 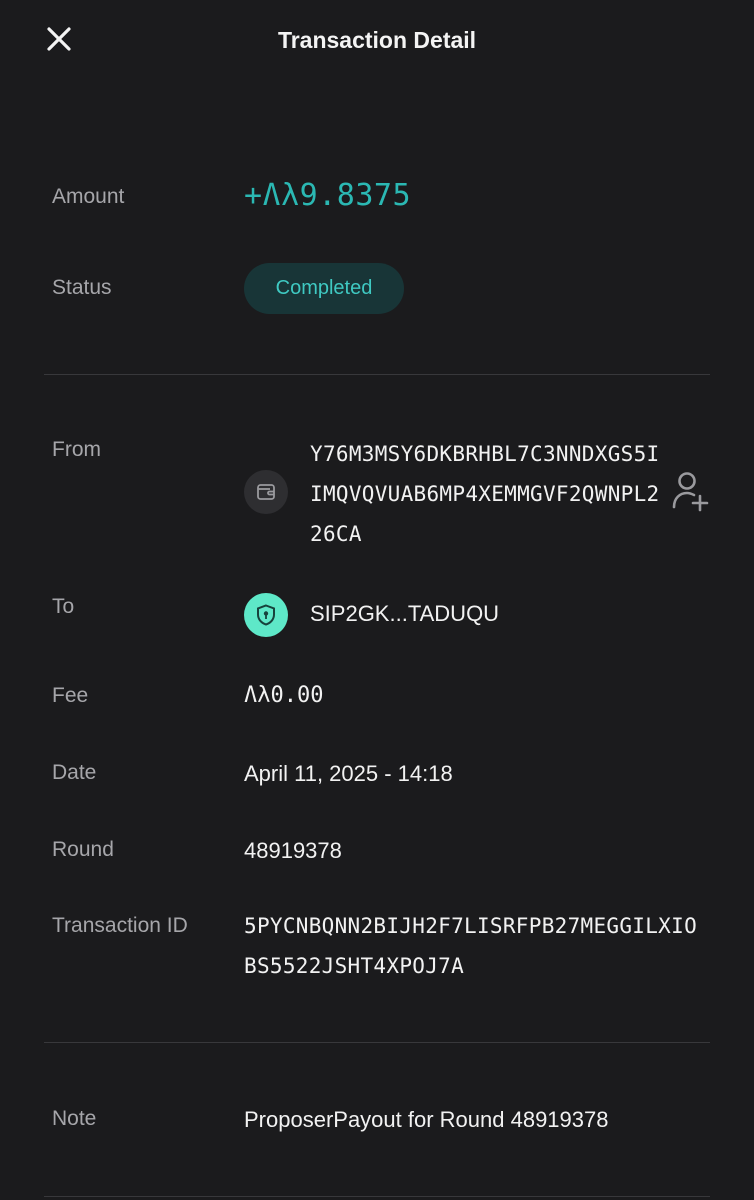 I want to click on note-value: ProposerPayout for Round 48919378, so click(x=426, y=1119).